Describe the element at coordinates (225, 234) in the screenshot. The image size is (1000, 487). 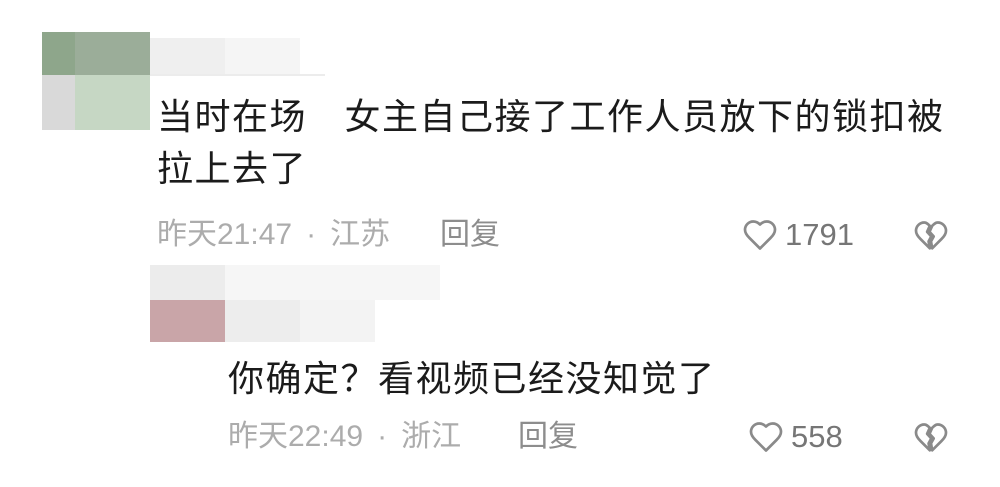
I see `comment-time: 昨天21:47` at that location.